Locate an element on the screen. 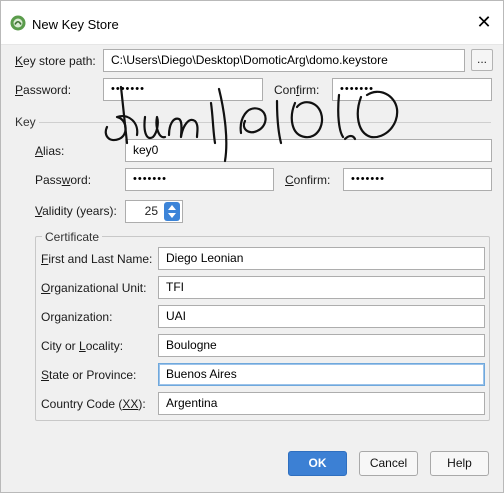  keystore-confirm-label: Confirm: is located at coordinates (297, 90).